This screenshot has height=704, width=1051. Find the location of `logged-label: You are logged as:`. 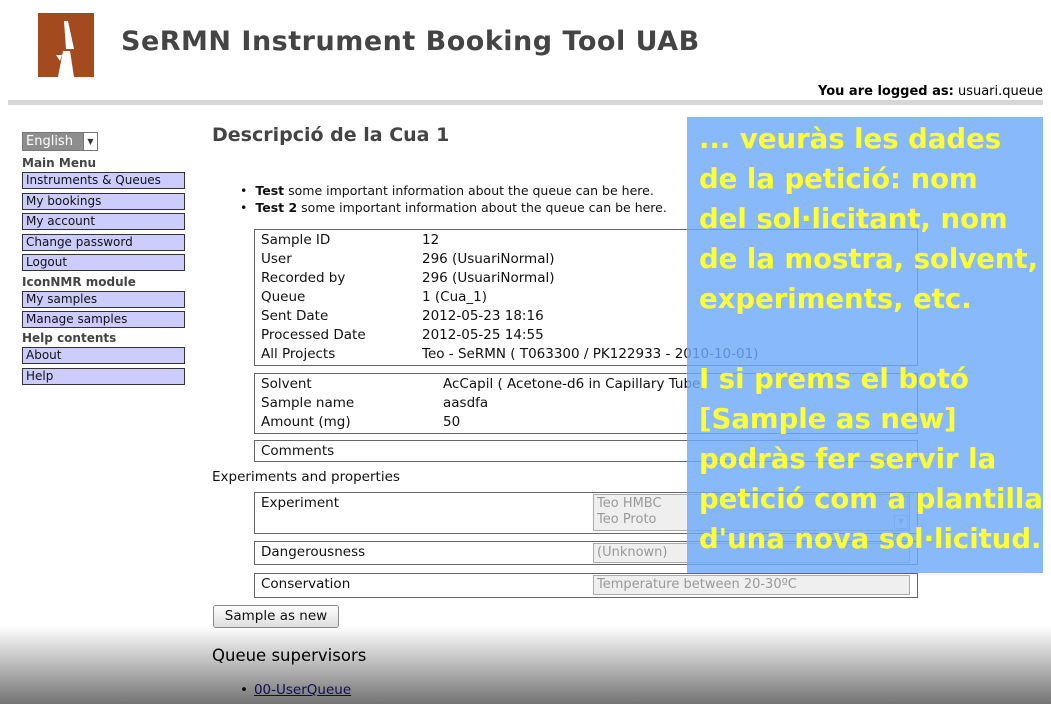

logged-label: You are logged as: is located at coordinates (885, 91).